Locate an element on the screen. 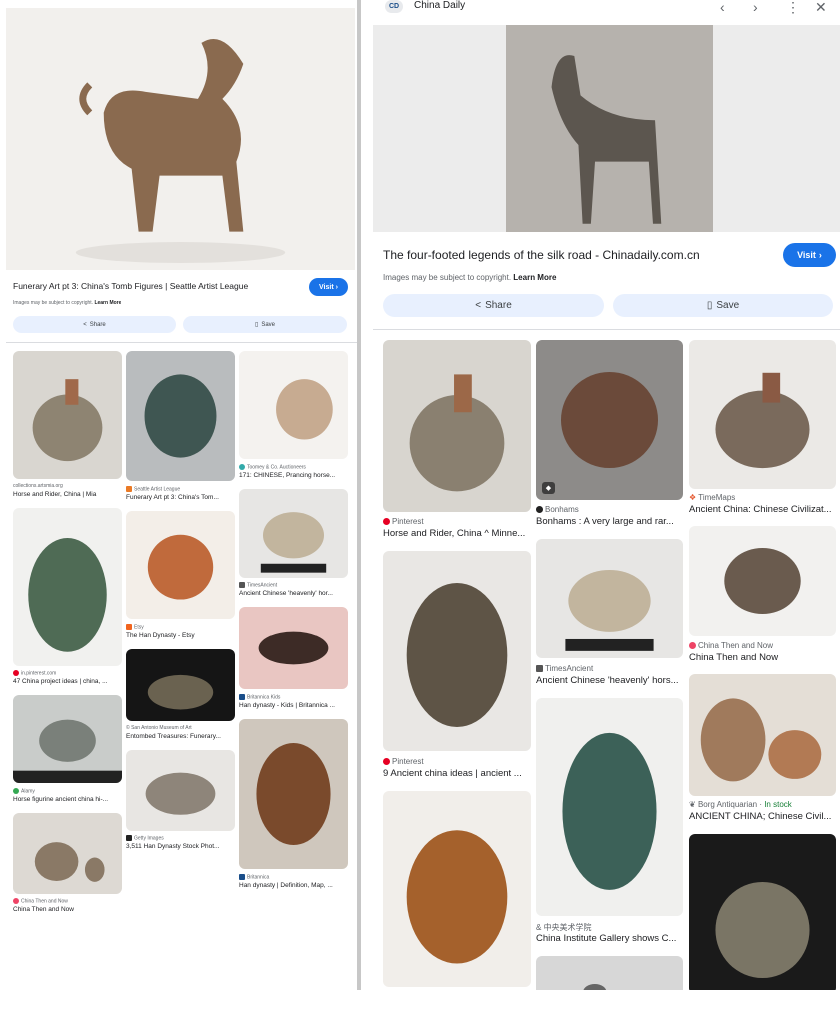 The height and width of the screenshot is (1010, 840). heavenly-horse-image is located at coordinates (293, 533).